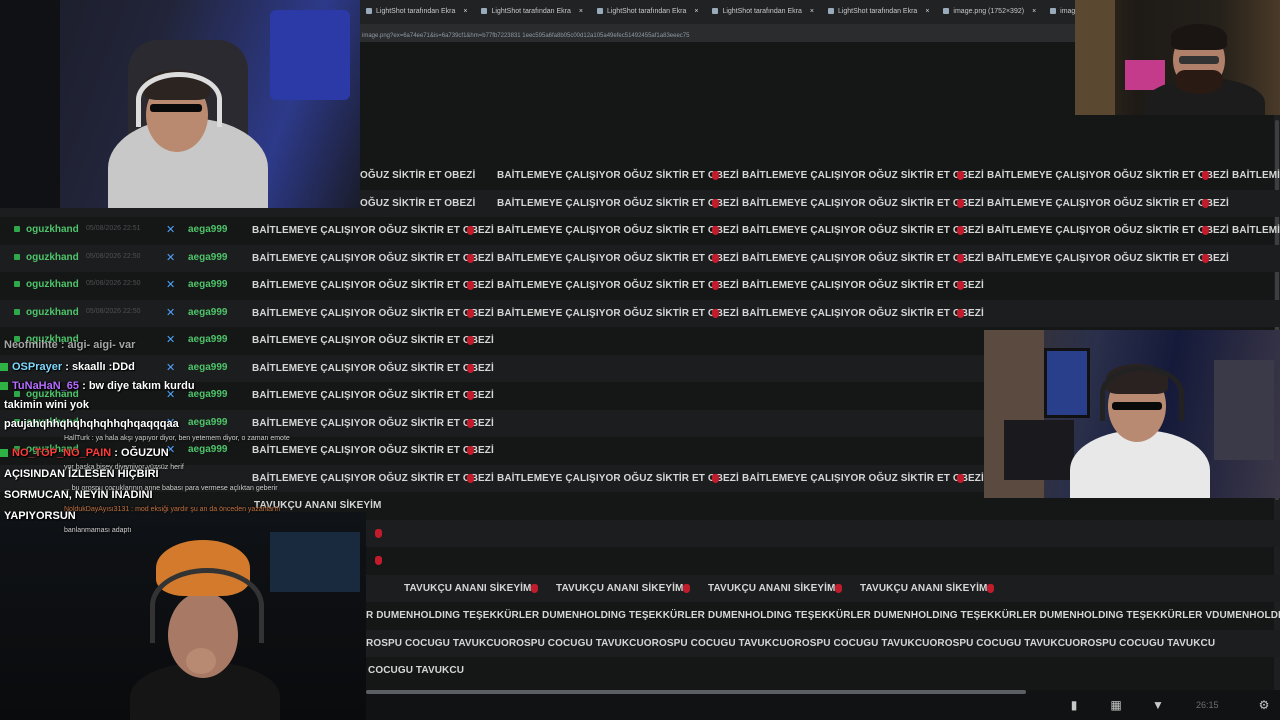  I want to click on overlay-chat-text: : bw diye takım kurdu, so click(138, 386).